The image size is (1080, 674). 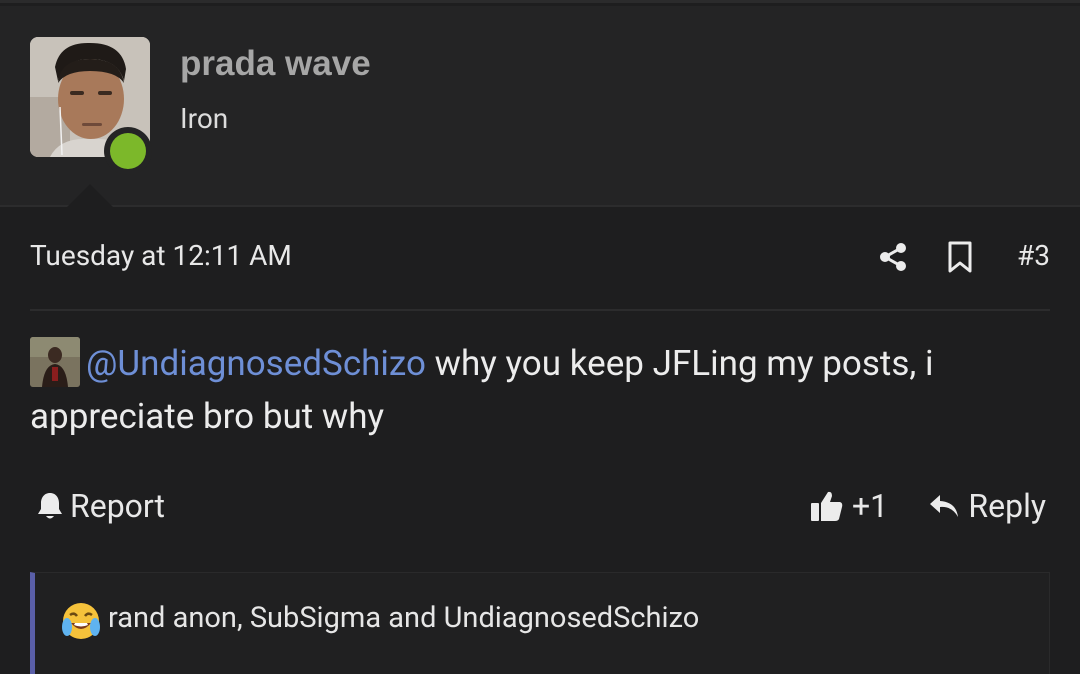 I want to click on user-avatar-wrap, so click(x=91, y=106).